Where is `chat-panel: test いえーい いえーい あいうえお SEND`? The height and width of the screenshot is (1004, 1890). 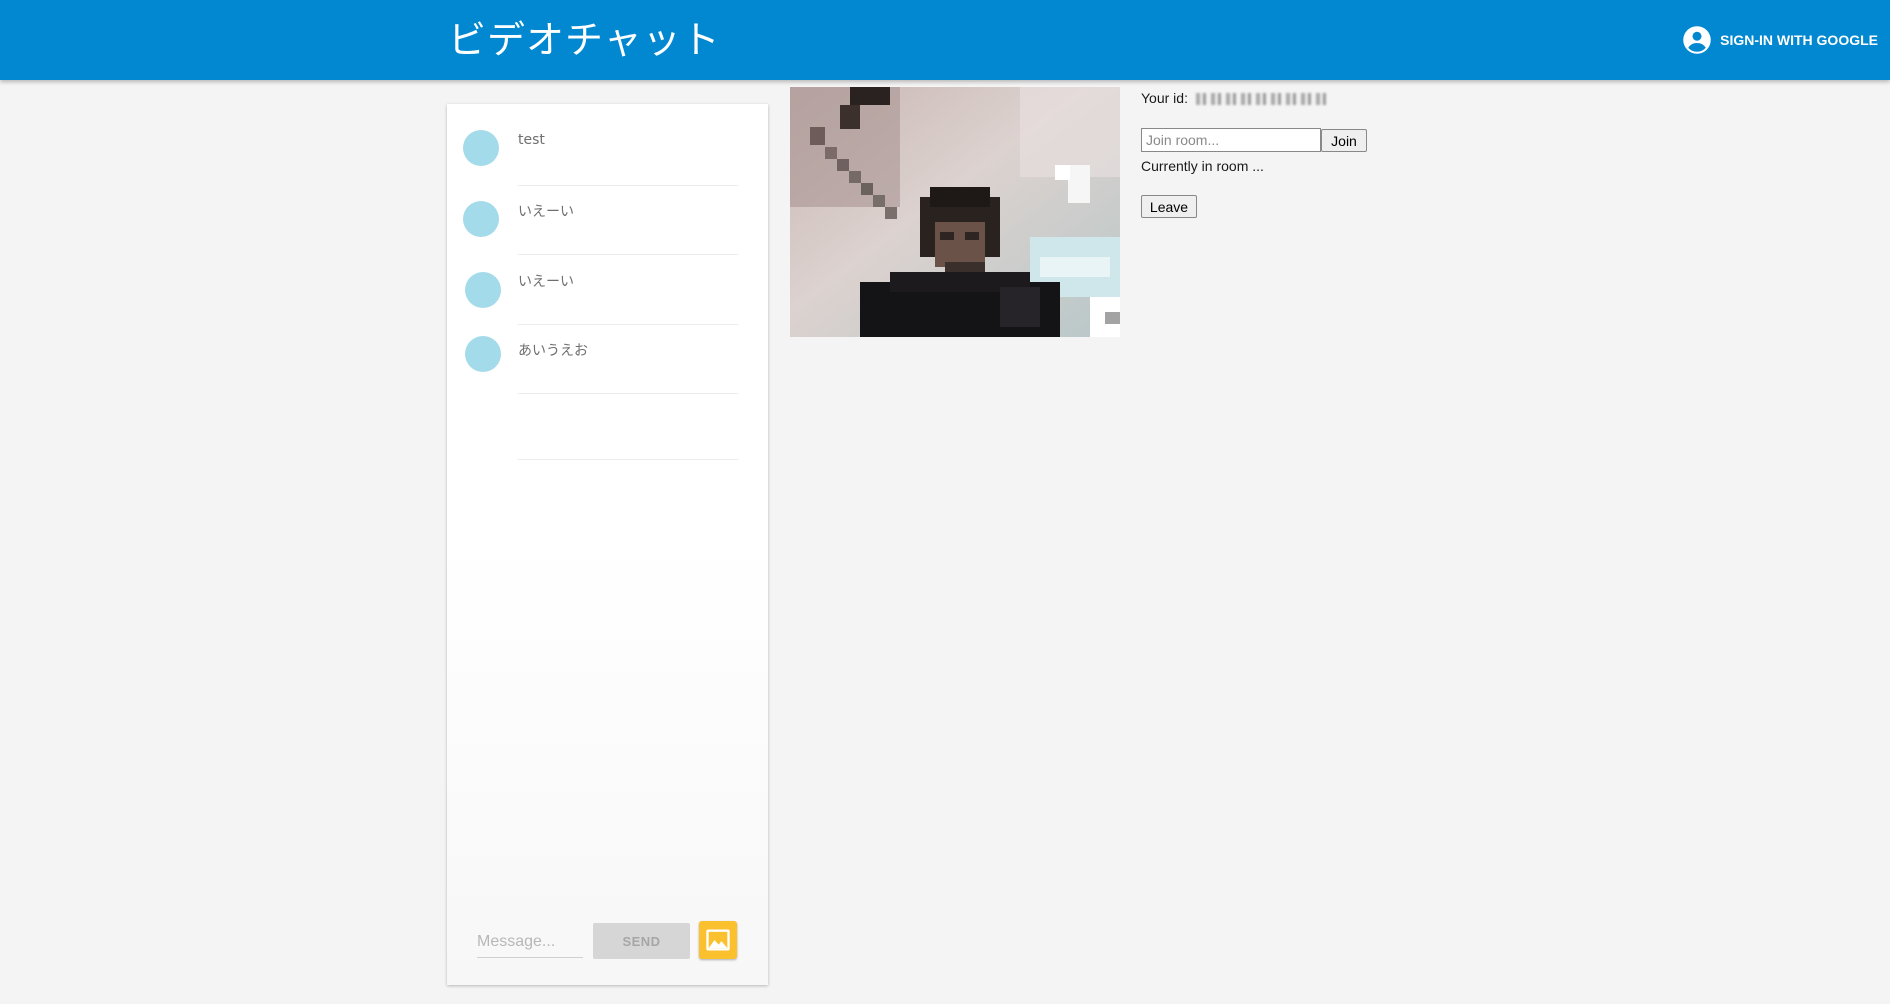 chat-panel: test いえーい いえーい あいうえお SEND is located at coordinates (607, 544).